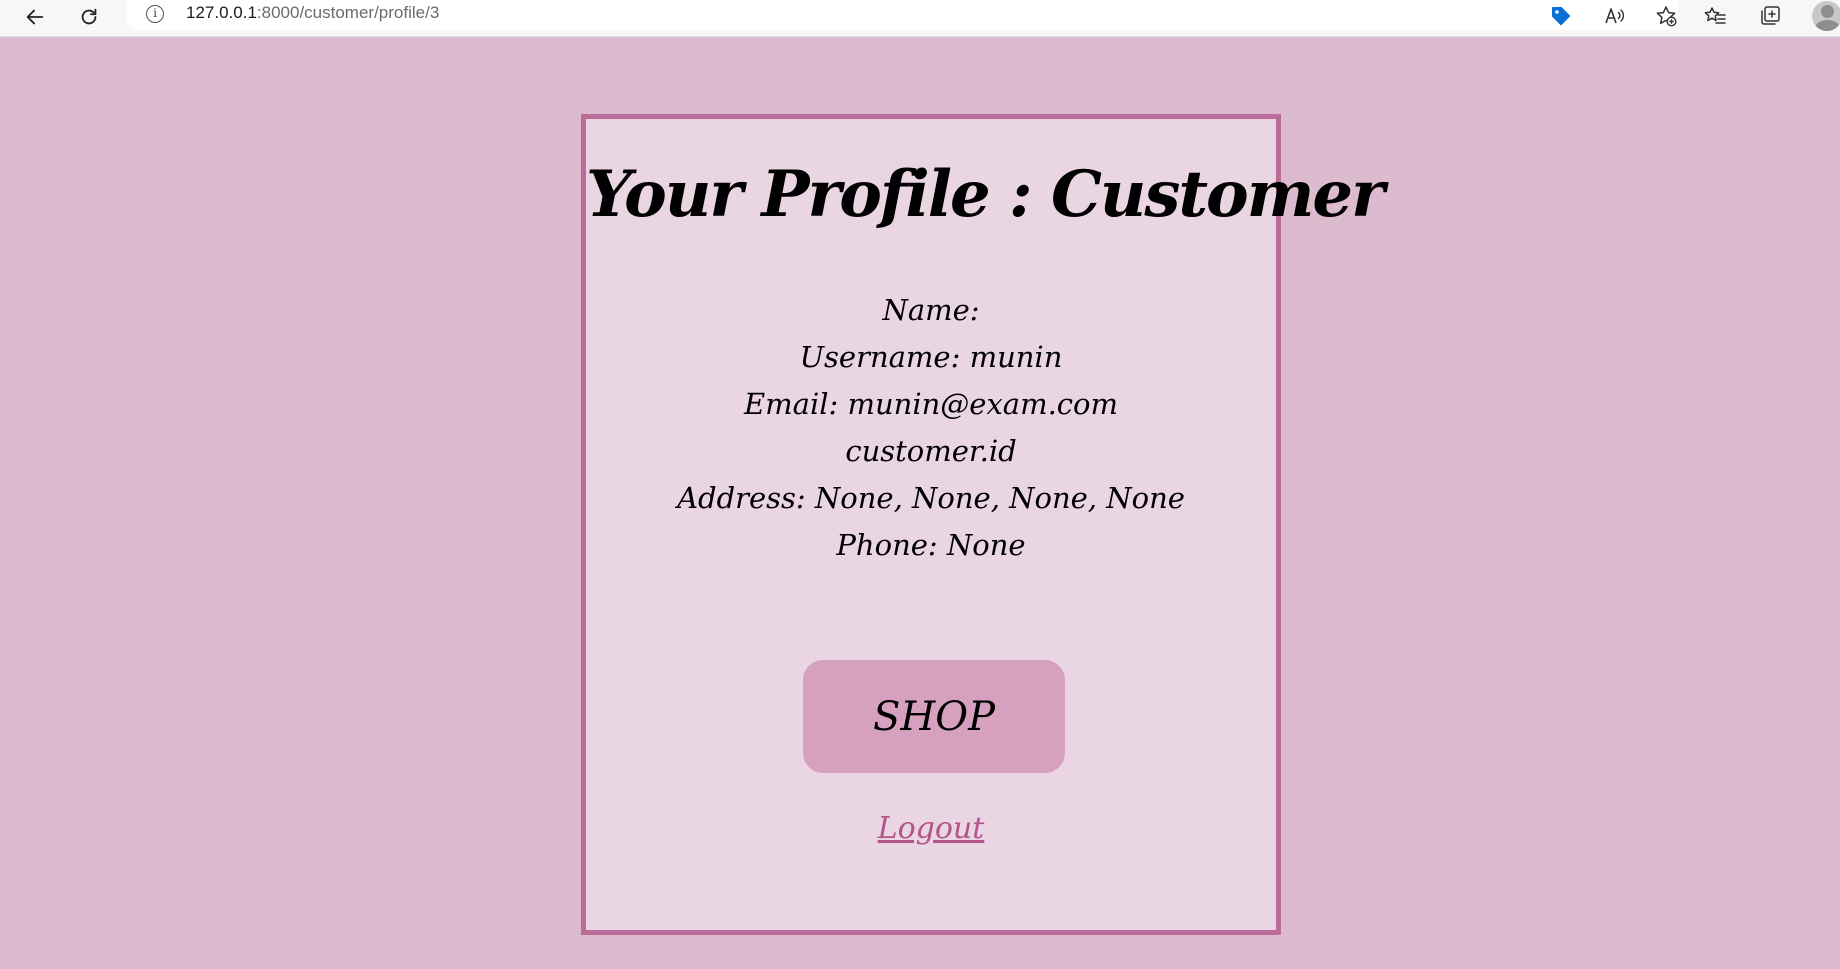 The height and width of the screenshot is (969, 1840). I want to click on address-field: Address: None, None, None, None, so click(931, 498).